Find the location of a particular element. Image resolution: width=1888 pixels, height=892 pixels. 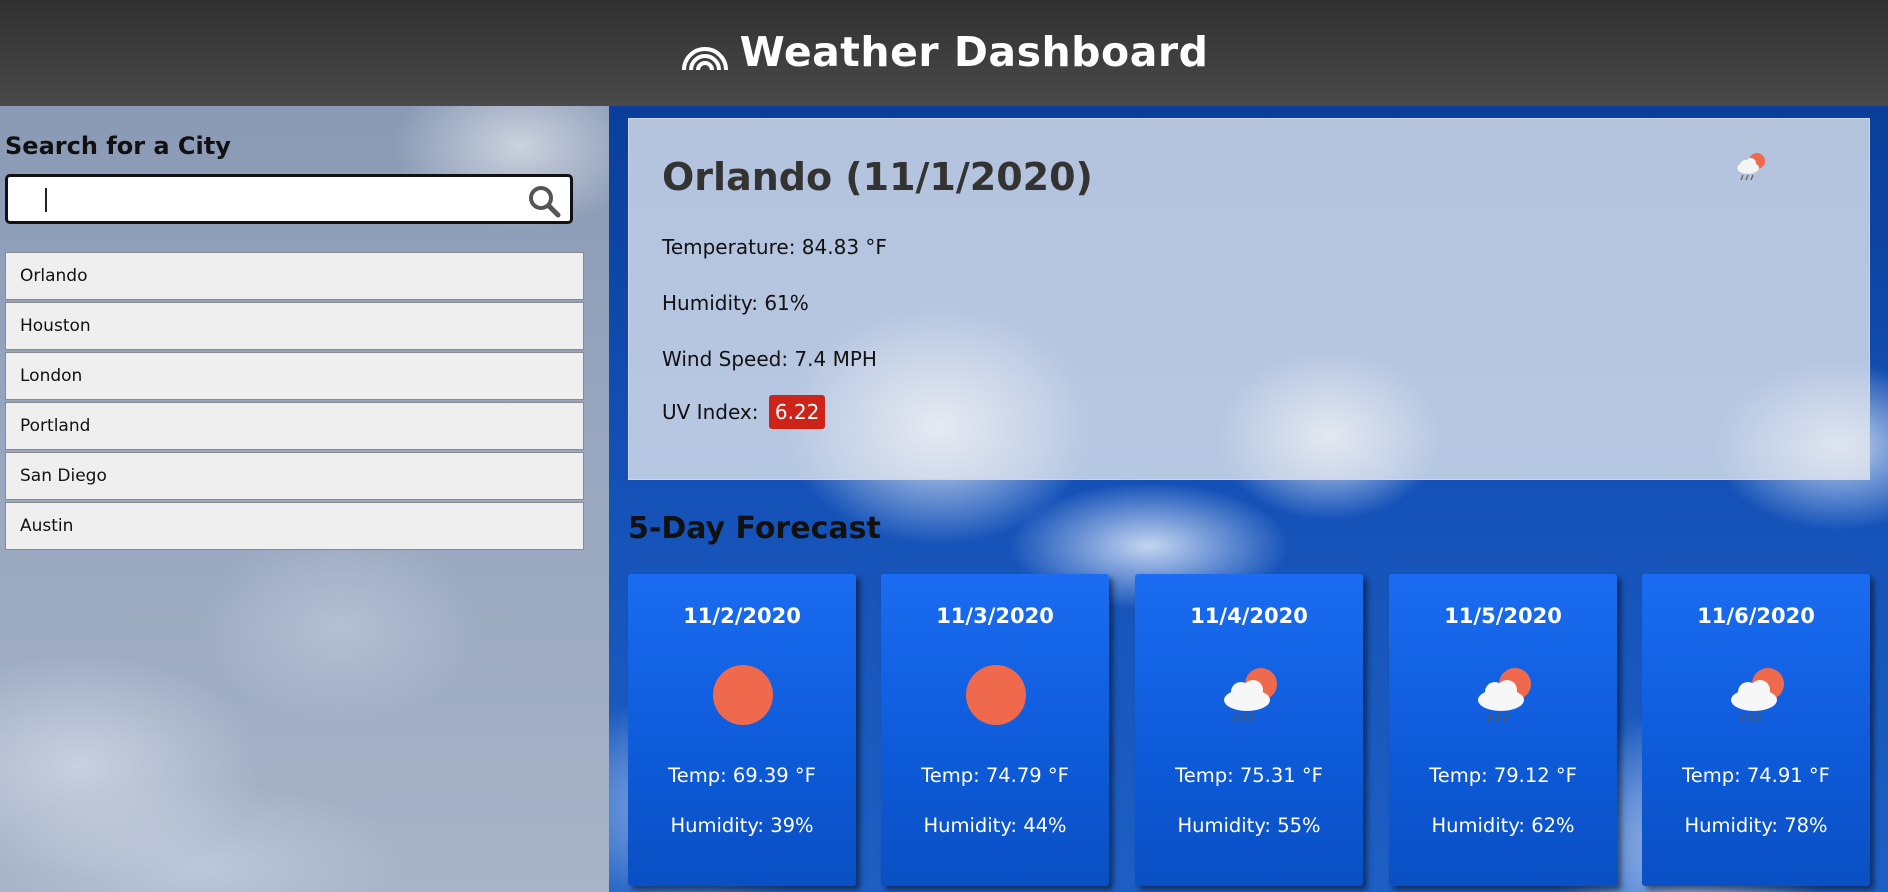

forecast-date: 11/5/2020 is located at coordinates (1503, 616).